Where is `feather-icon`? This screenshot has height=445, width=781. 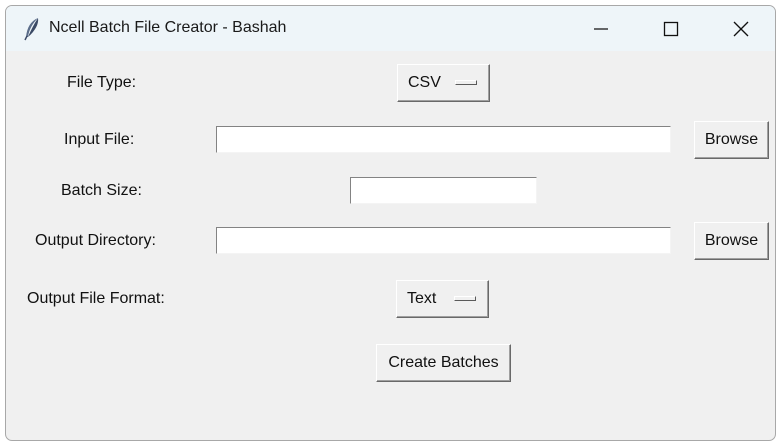 feather-icon is located at coordinates (33, 29).